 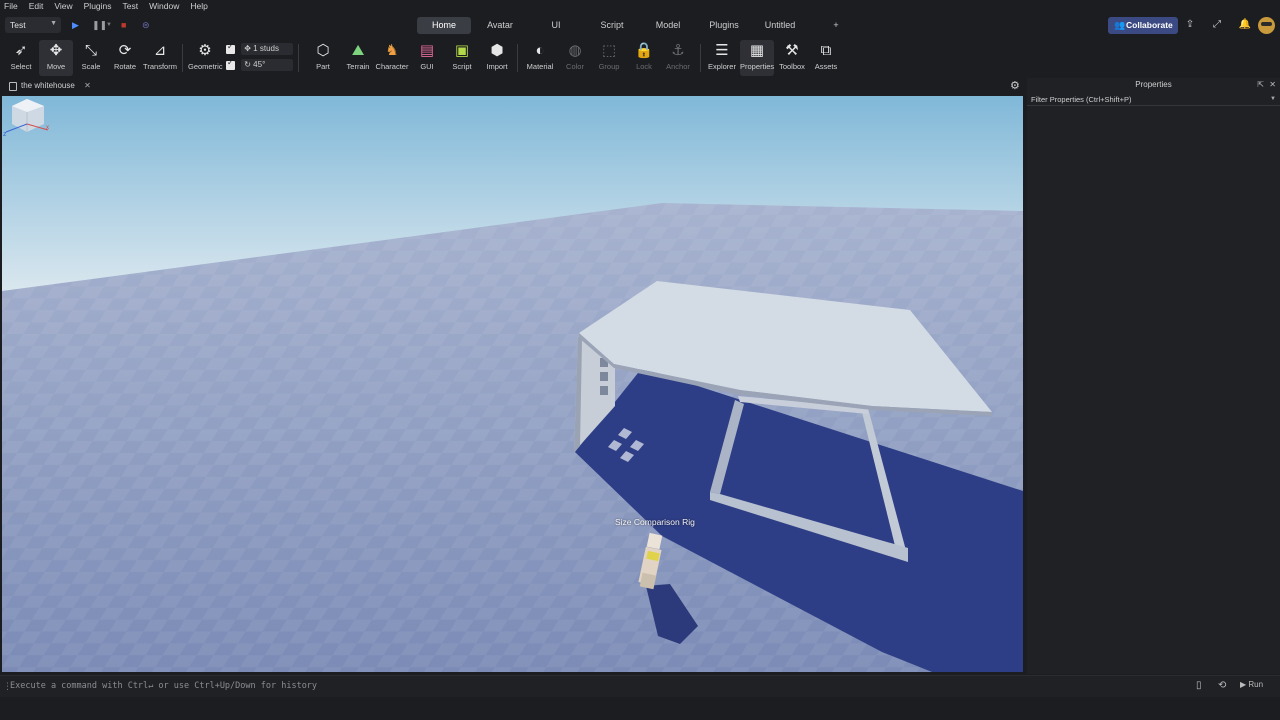 I want to click on properties-button: ▦ Properties, so click(x=757, y=58).